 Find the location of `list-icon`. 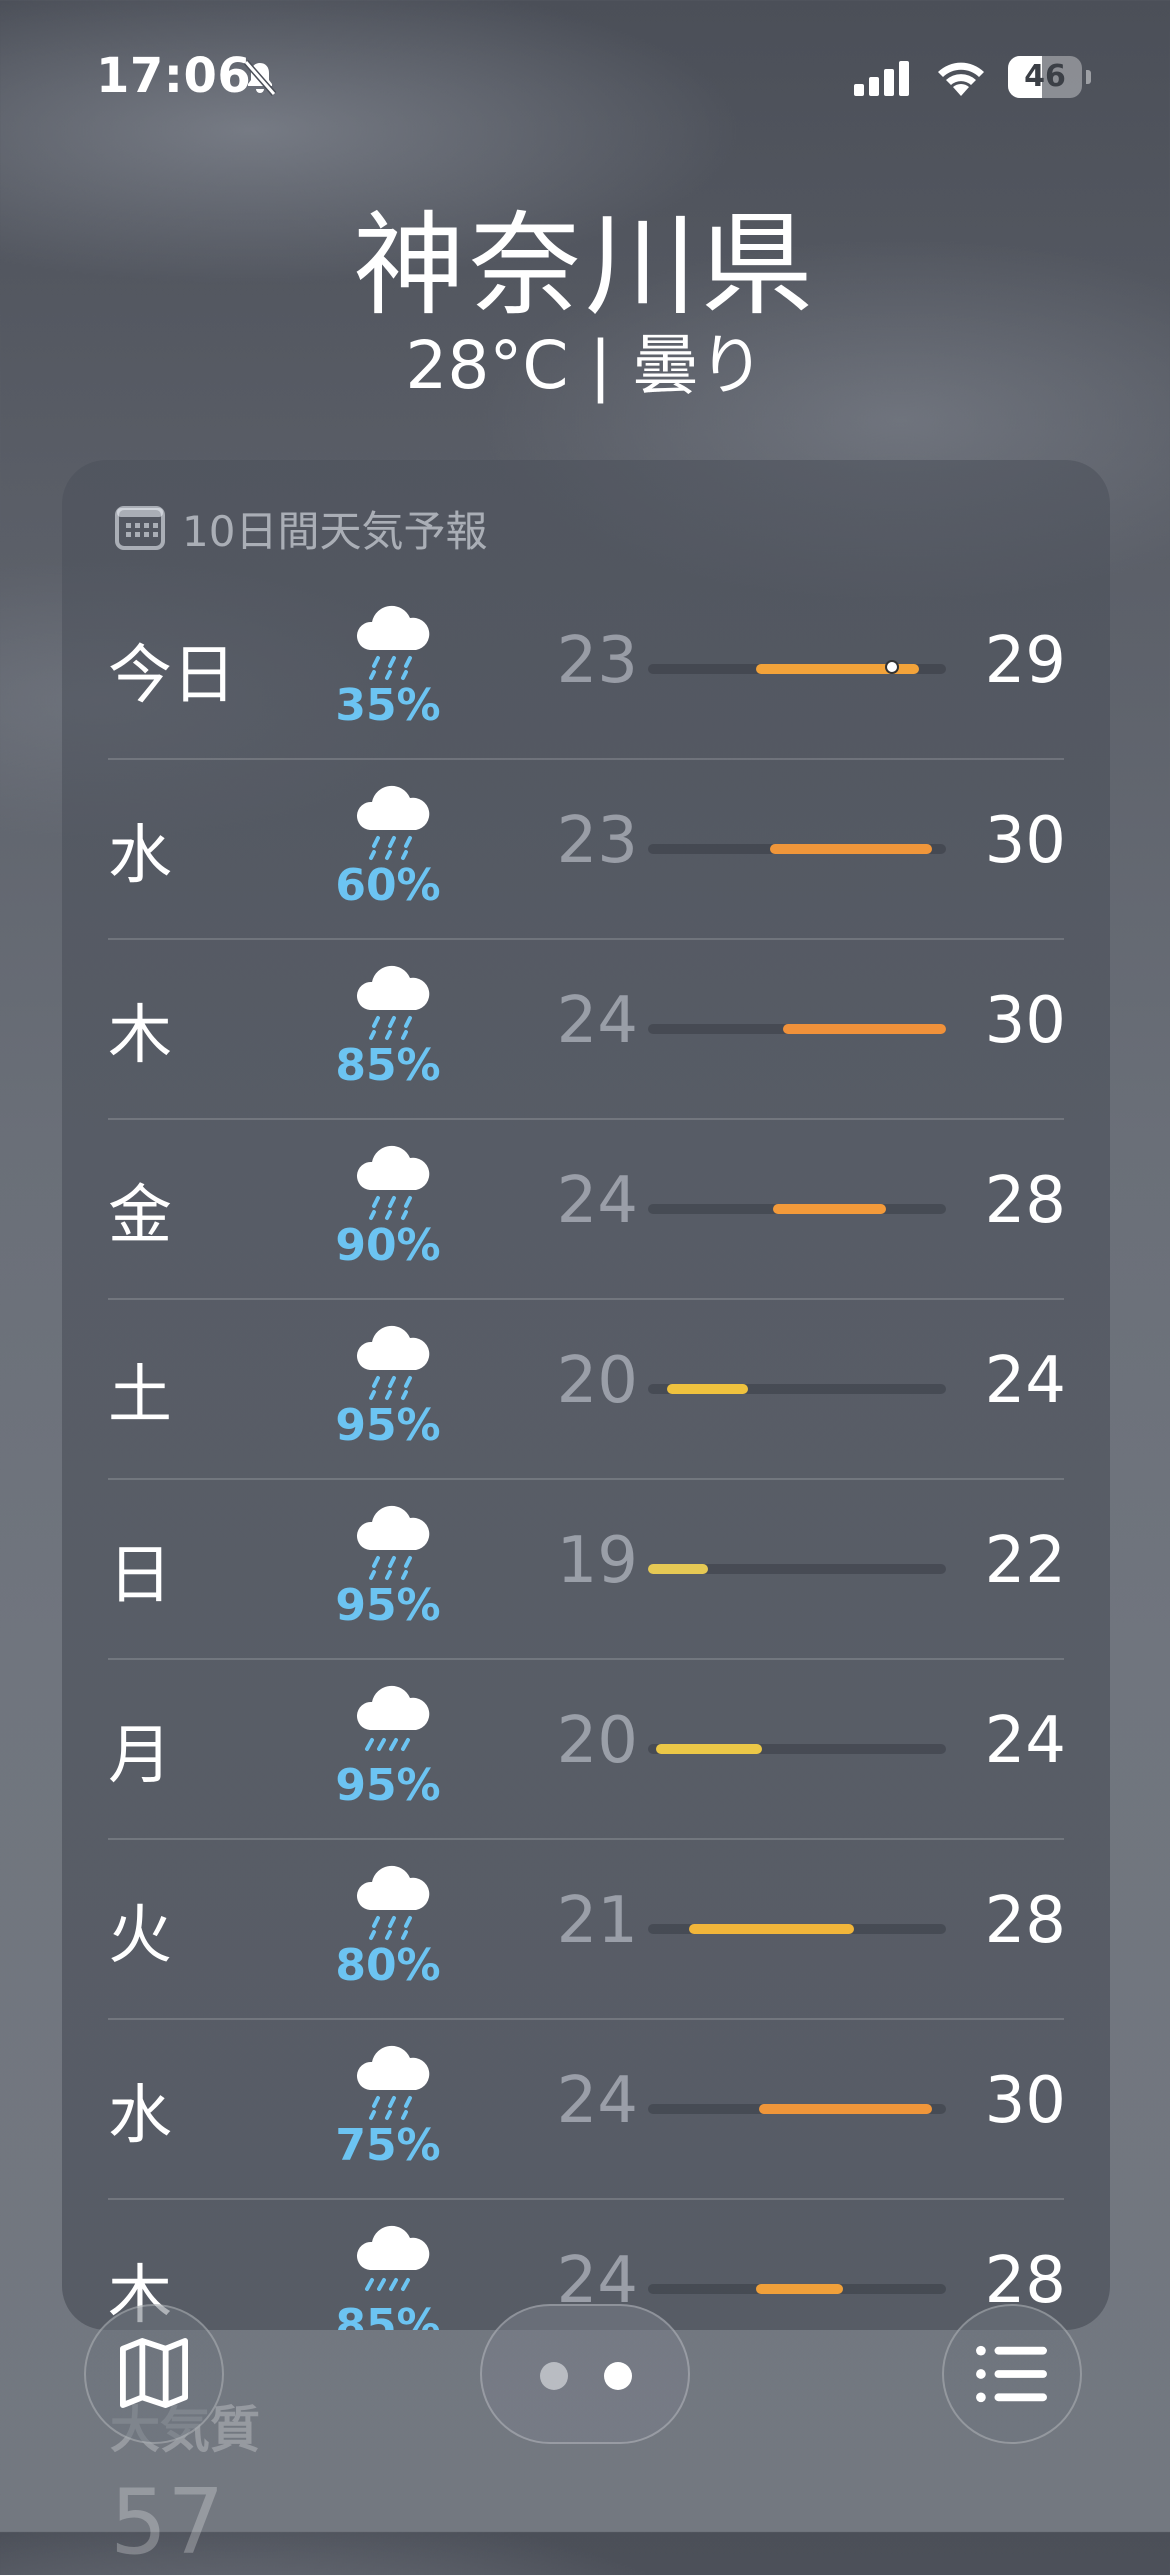

list-icon is located at coordinates (1011, 2374).